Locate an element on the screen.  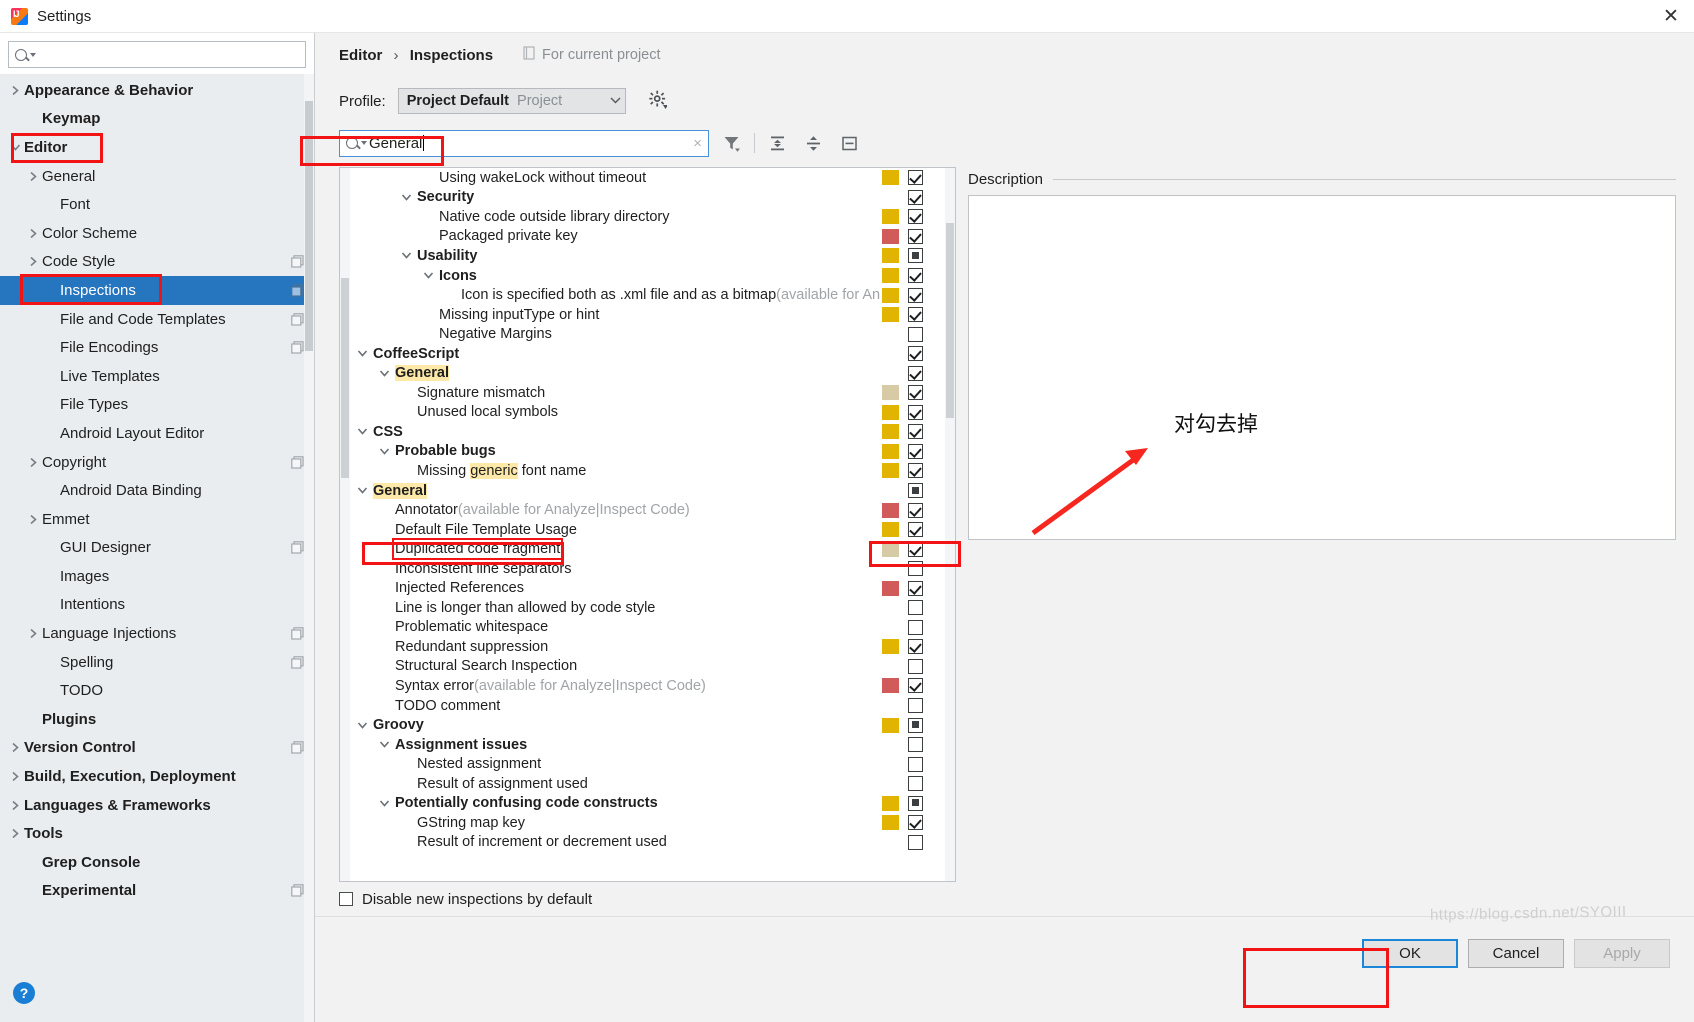
sidebar-item-live-templates: Live Templates is located at coordinates (157, 376).